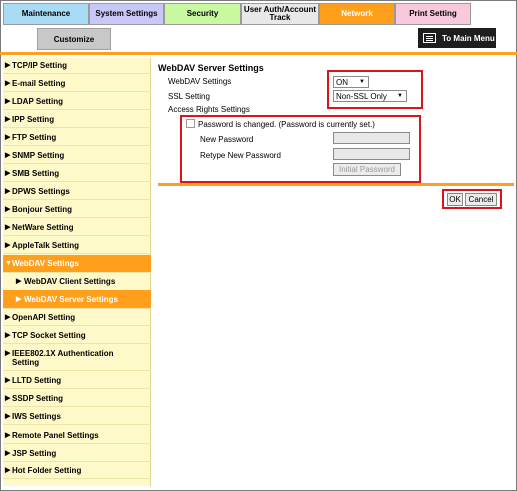 Image resolution: width=517 pixels, height=491 pixels. Describe the element at coordinates (77, 281) in the screenshot. I see `sidebar-item-webdav-client: ▶ WebDAV Client Settings` at that location.